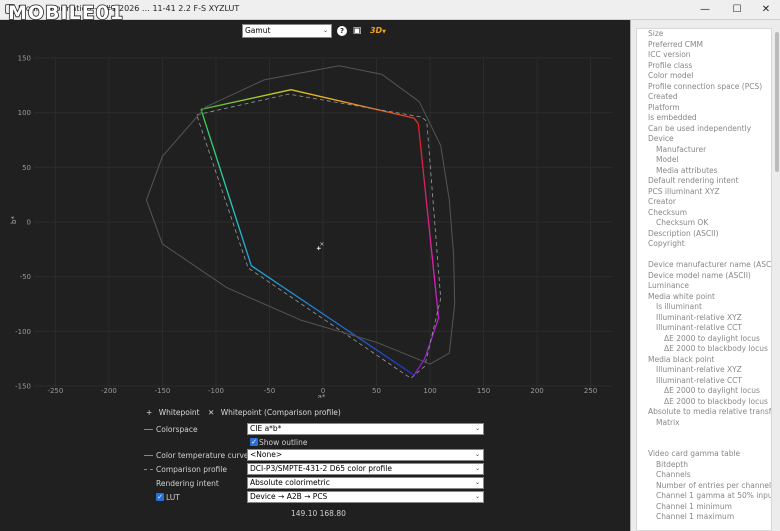 This screenshot has height=531, width=780. What do you see at coordinates (704, 97) in the screenshot?
I see `property-item: Created` at bounding box center [704, 97].